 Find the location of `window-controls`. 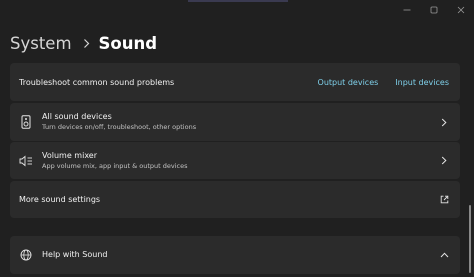

window-controls is located at coordinates (433, 10).